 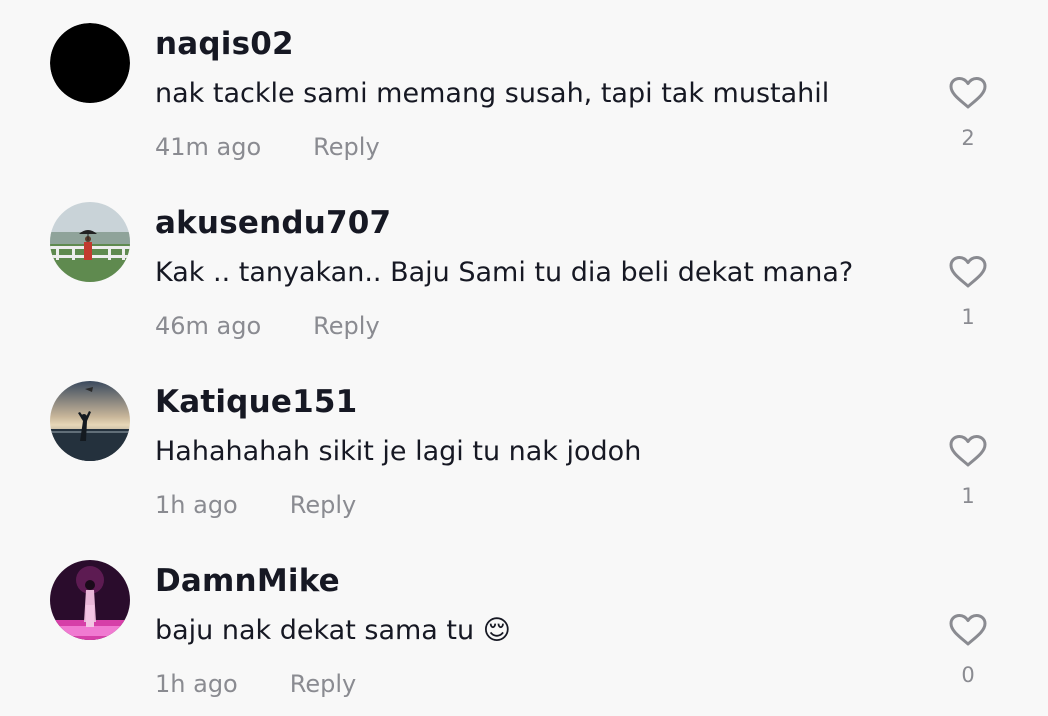 I want to click on comment-text: Hahahahah sikit je lagi tu nak jodoh, so click(x=398, y=451).